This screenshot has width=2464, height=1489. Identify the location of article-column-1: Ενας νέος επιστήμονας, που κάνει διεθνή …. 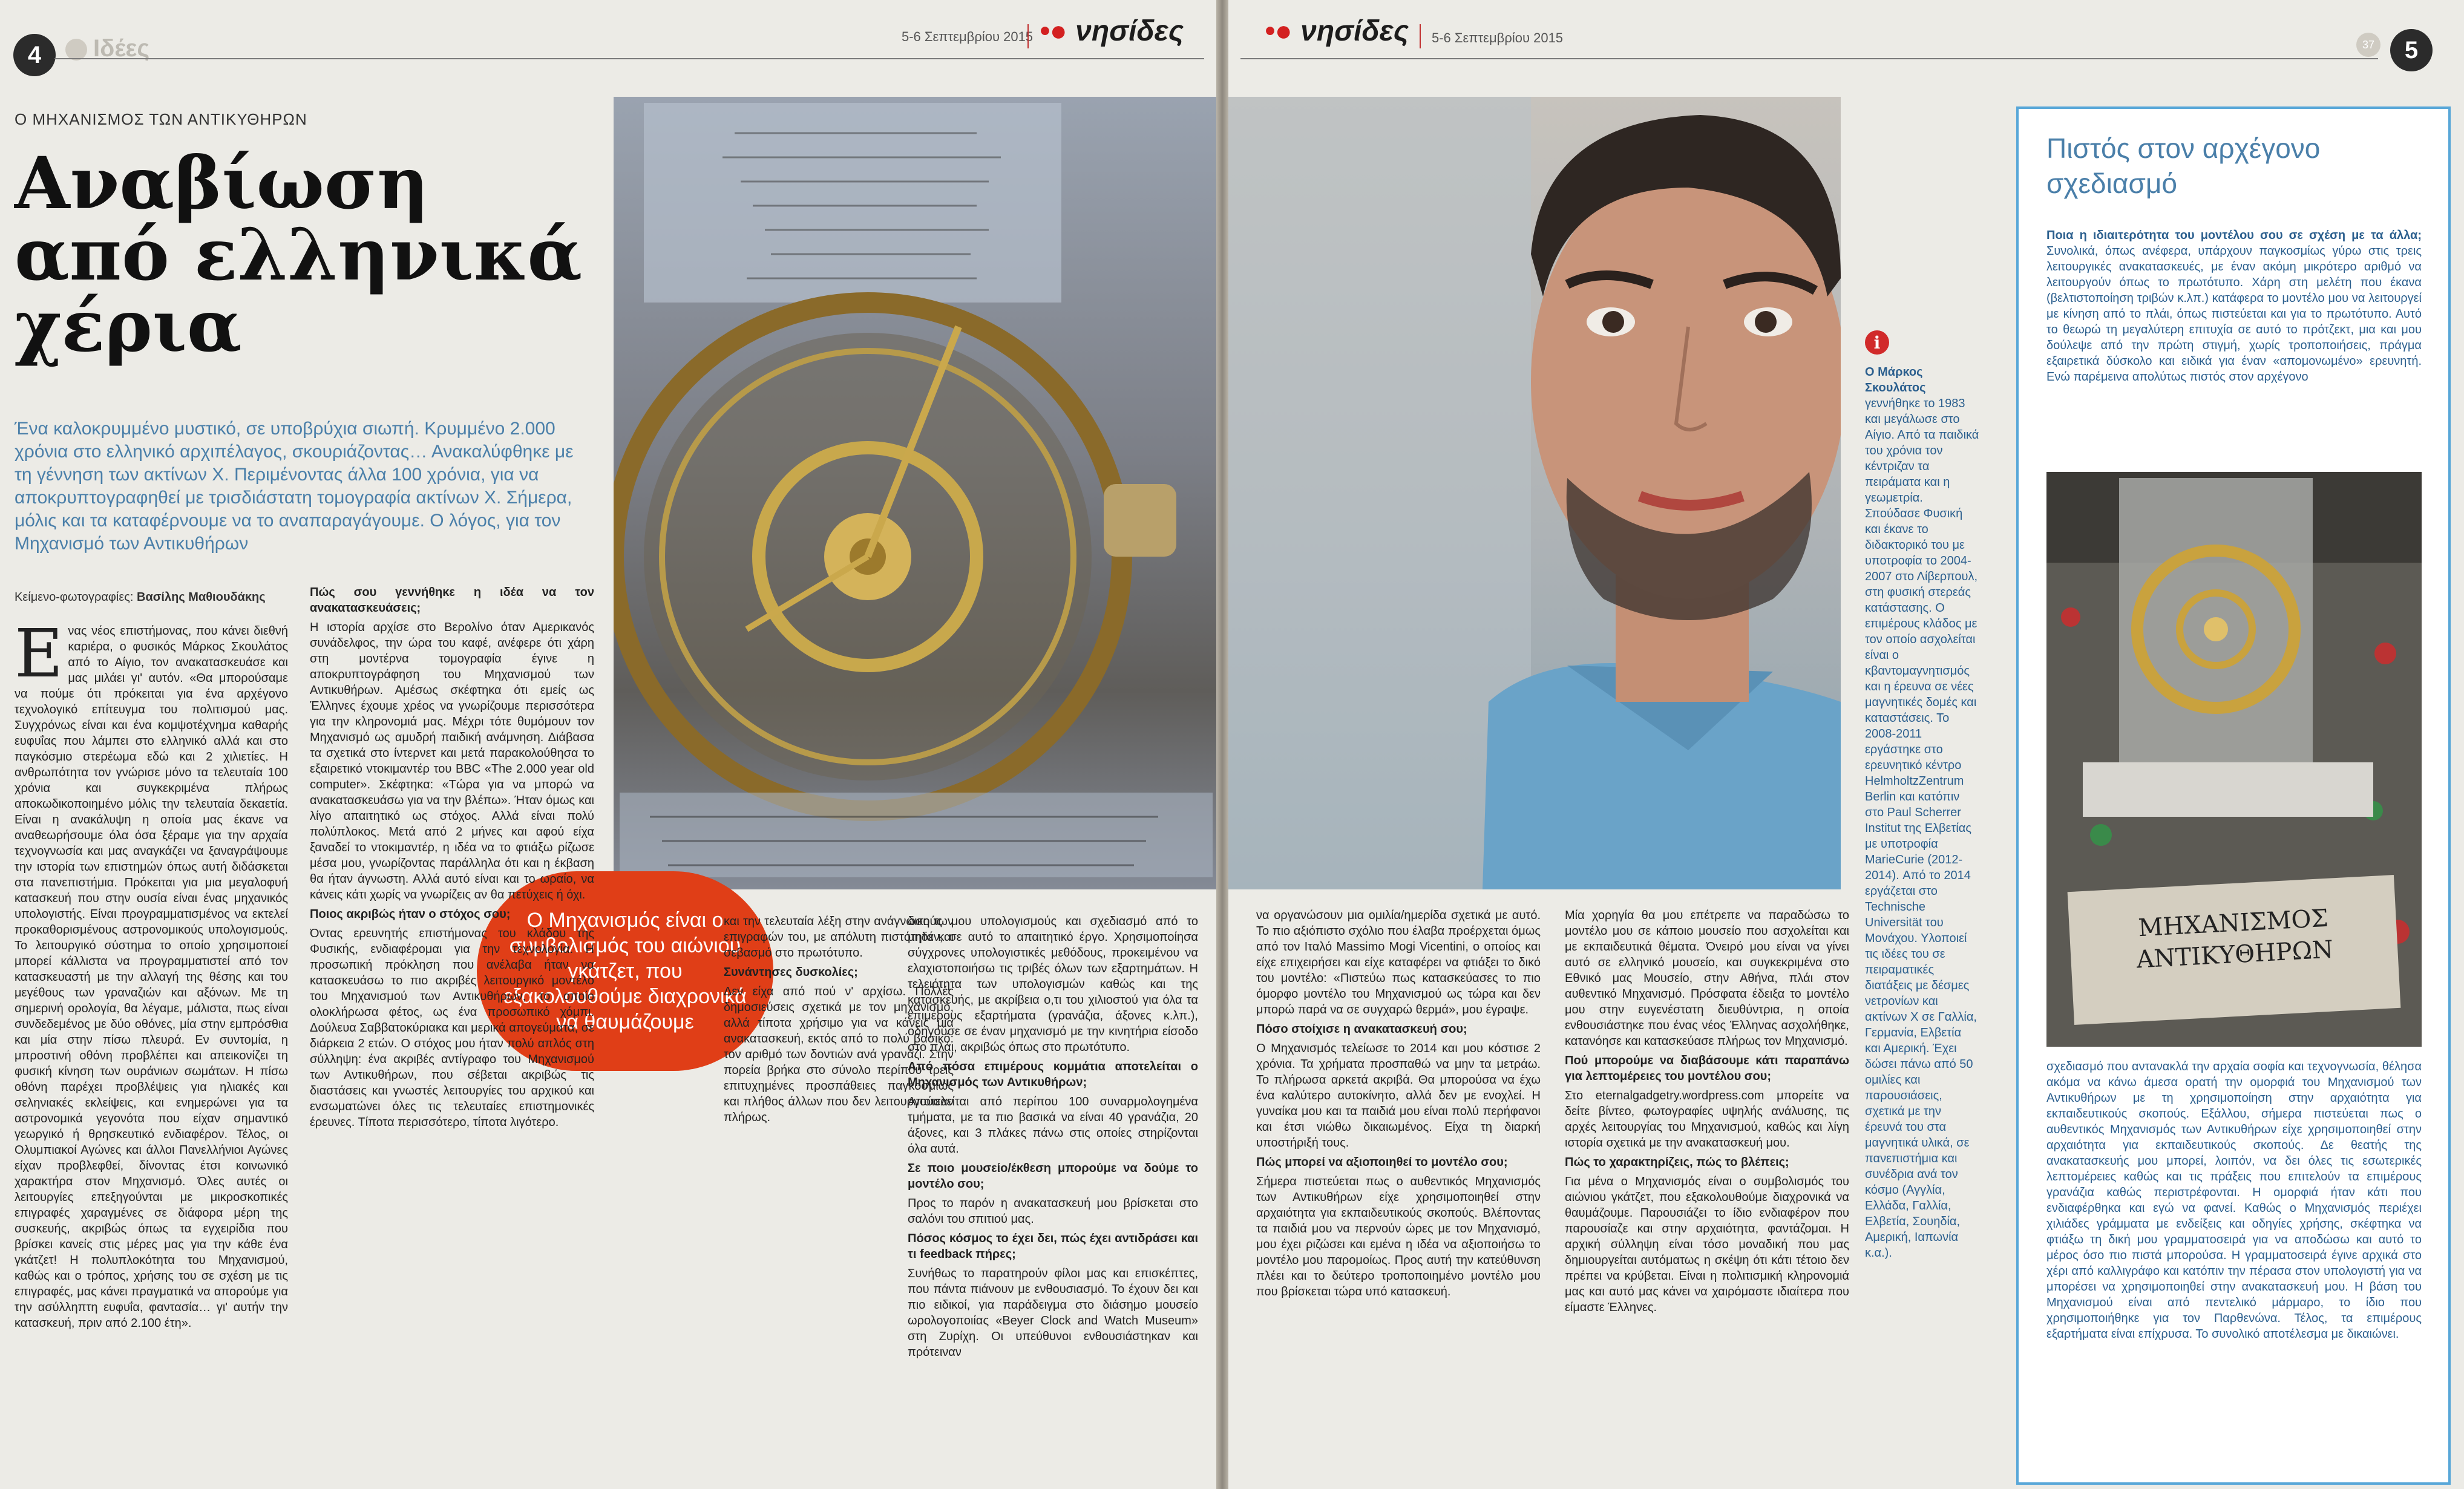
(151, 976).